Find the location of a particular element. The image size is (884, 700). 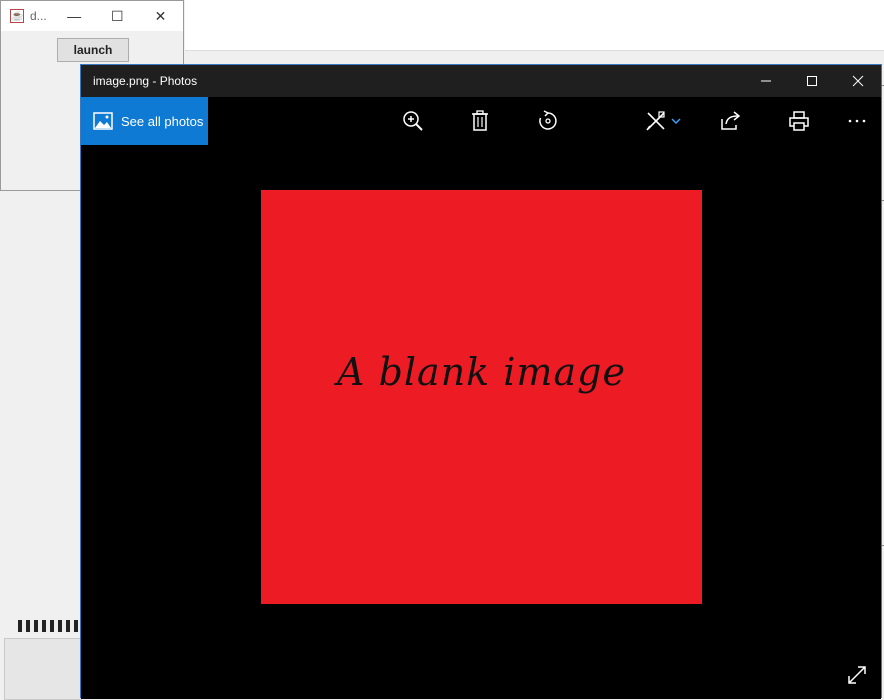

print-button is located at coordinates (799, 121).